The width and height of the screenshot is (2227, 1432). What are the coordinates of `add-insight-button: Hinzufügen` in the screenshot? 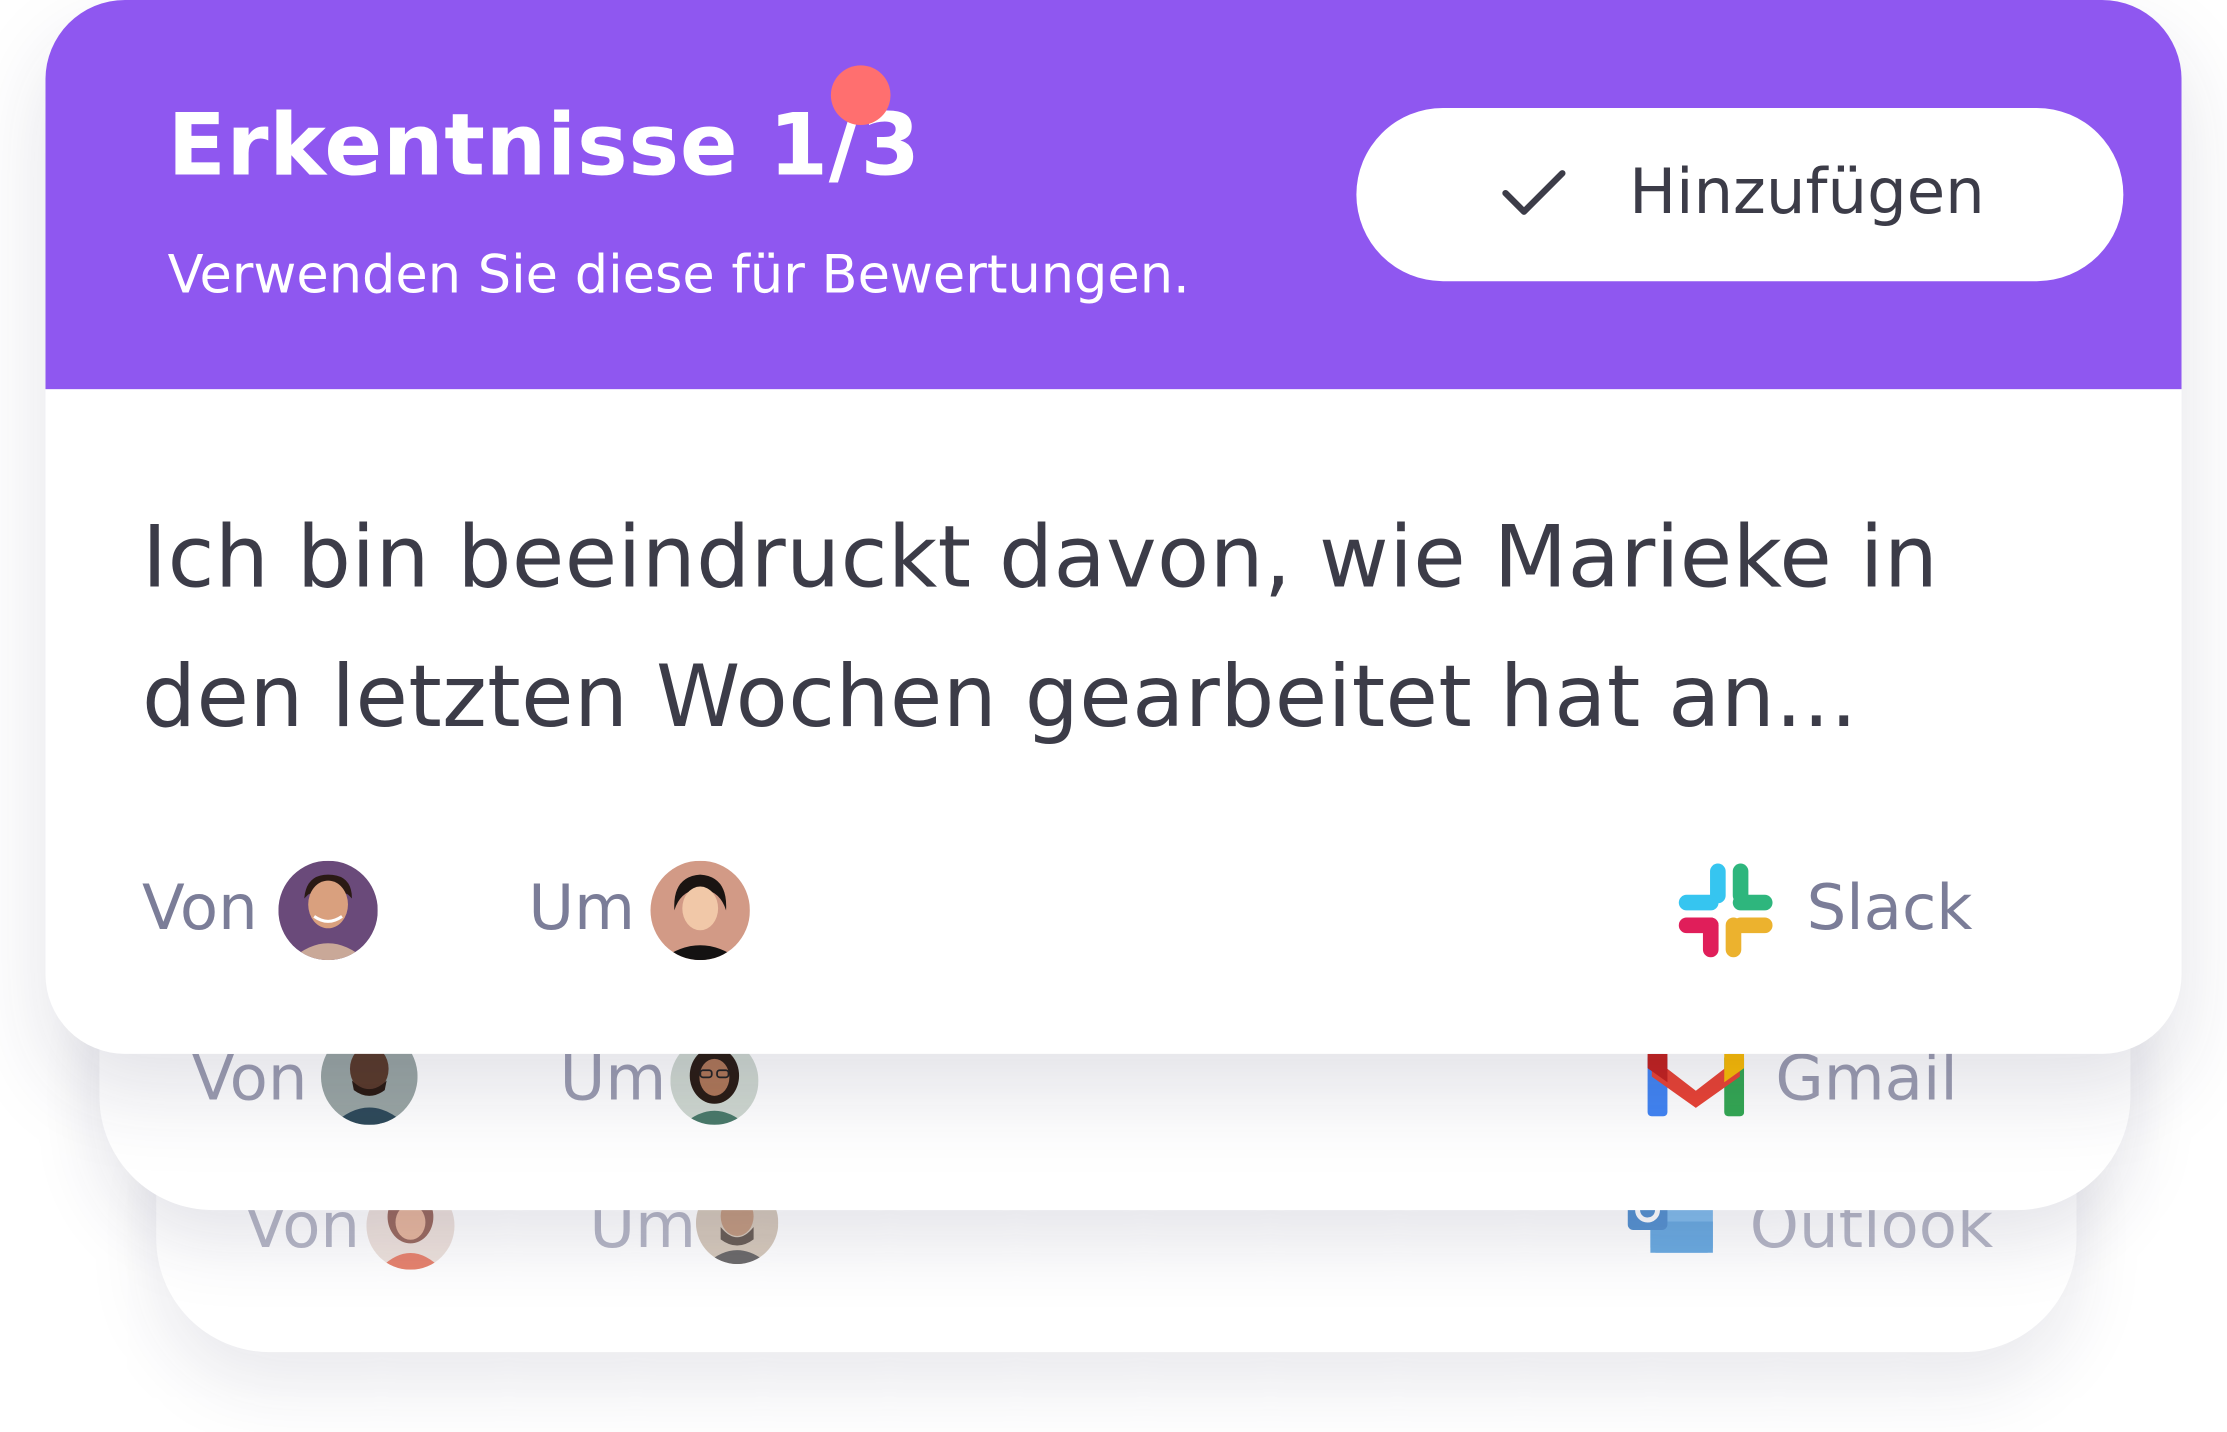 It's located at (1740, 194).